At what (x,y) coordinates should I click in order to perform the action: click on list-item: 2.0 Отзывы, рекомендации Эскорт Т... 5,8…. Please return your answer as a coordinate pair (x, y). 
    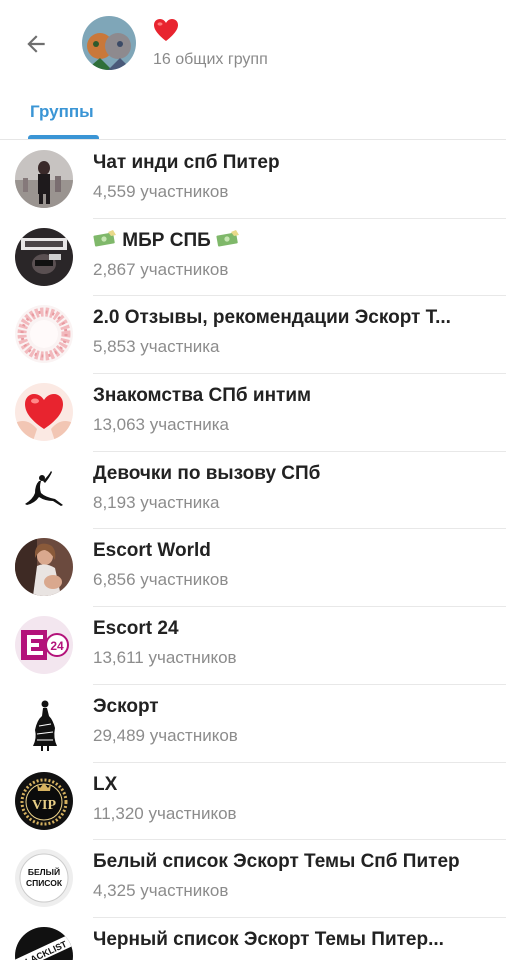
    Looking at the image, I should click on (253, 335).